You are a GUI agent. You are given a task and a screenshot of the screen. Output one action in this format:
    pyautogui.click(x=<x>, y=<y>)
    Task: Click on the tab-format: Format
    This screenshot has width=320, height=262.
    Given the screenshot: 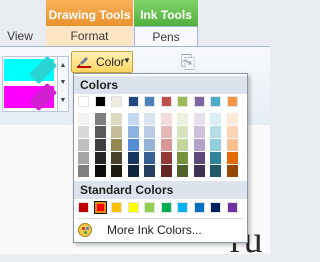 What is the action you would take?
    pyautogui.click(x=89, y=36)
    